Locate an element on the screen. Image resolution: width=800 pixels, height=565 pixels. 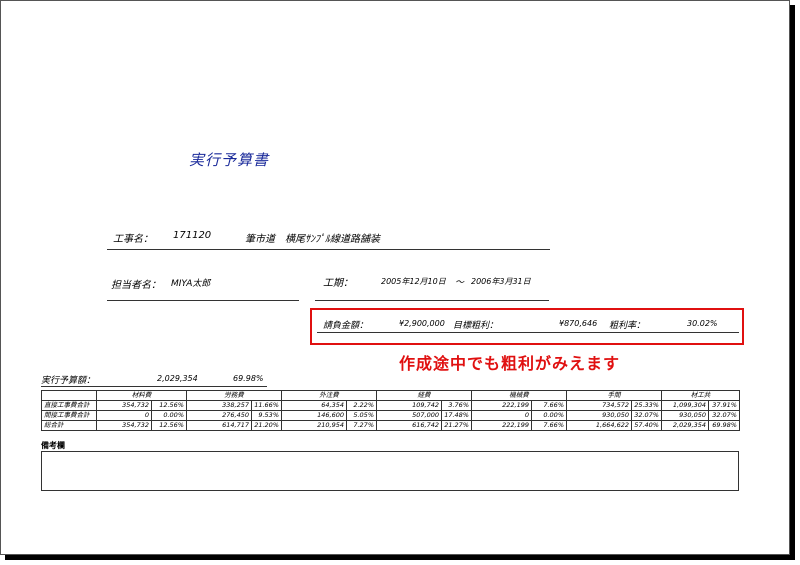
table-cell: 2,029,354 is located at coordinates (685, 425).